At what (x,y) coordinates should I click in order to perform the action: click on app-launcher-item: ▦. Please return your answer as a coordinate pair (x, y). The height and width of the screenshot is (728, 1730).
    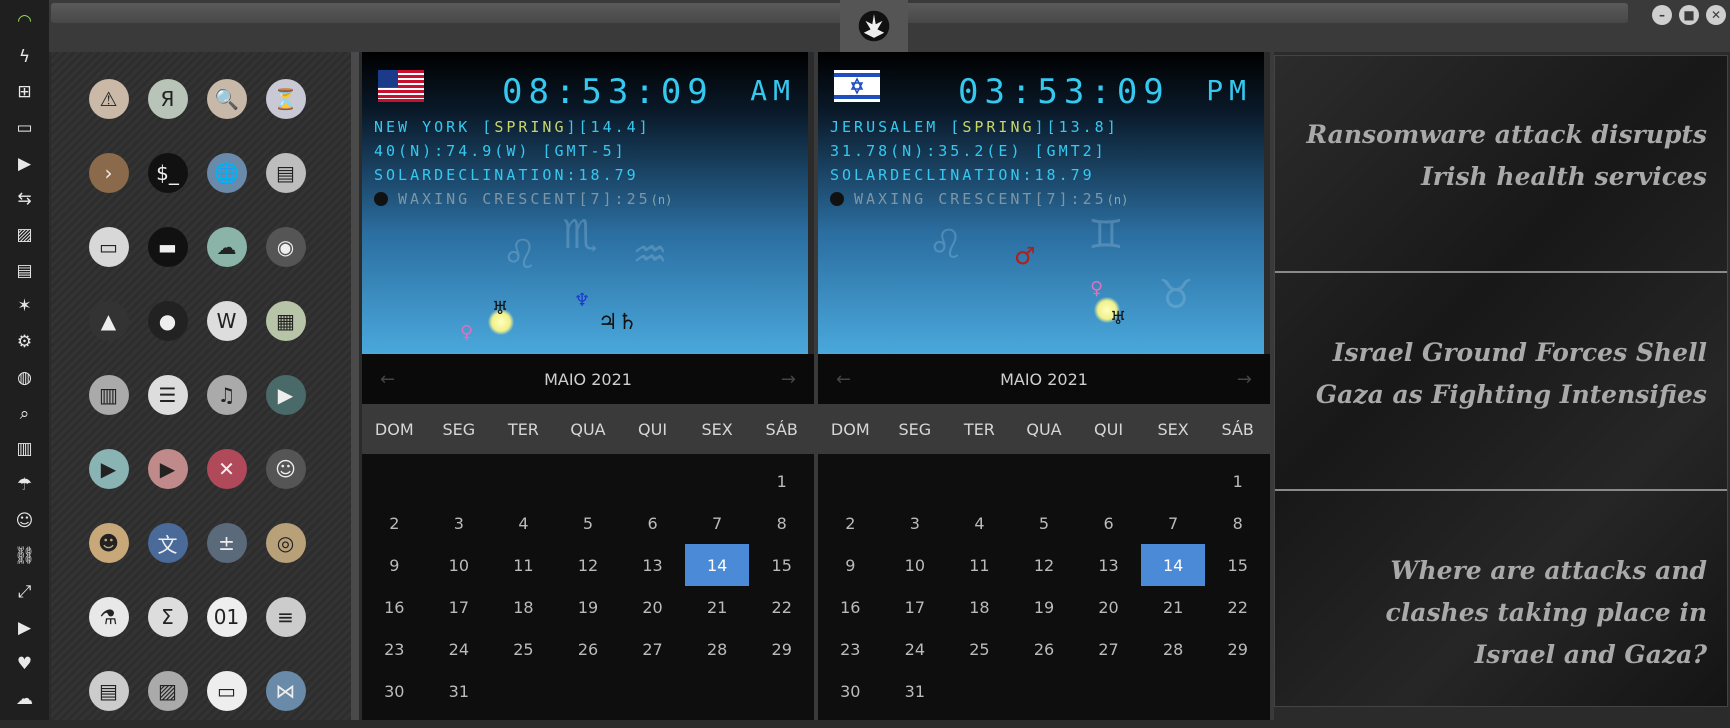
    Looking at the image, I should click on (285, 321).